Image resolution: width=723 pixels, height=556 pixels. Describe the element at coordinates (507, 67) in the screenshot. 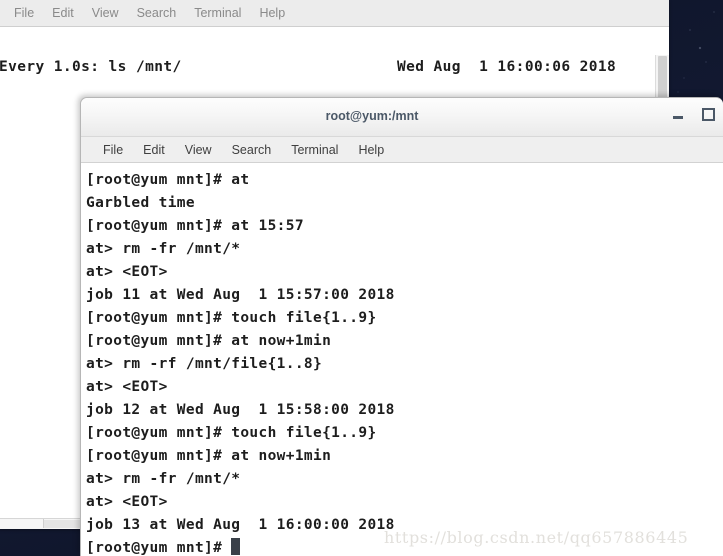

I see `watch-timestamp-text: Wed Aug 1 16:00:06 2018` at that location.